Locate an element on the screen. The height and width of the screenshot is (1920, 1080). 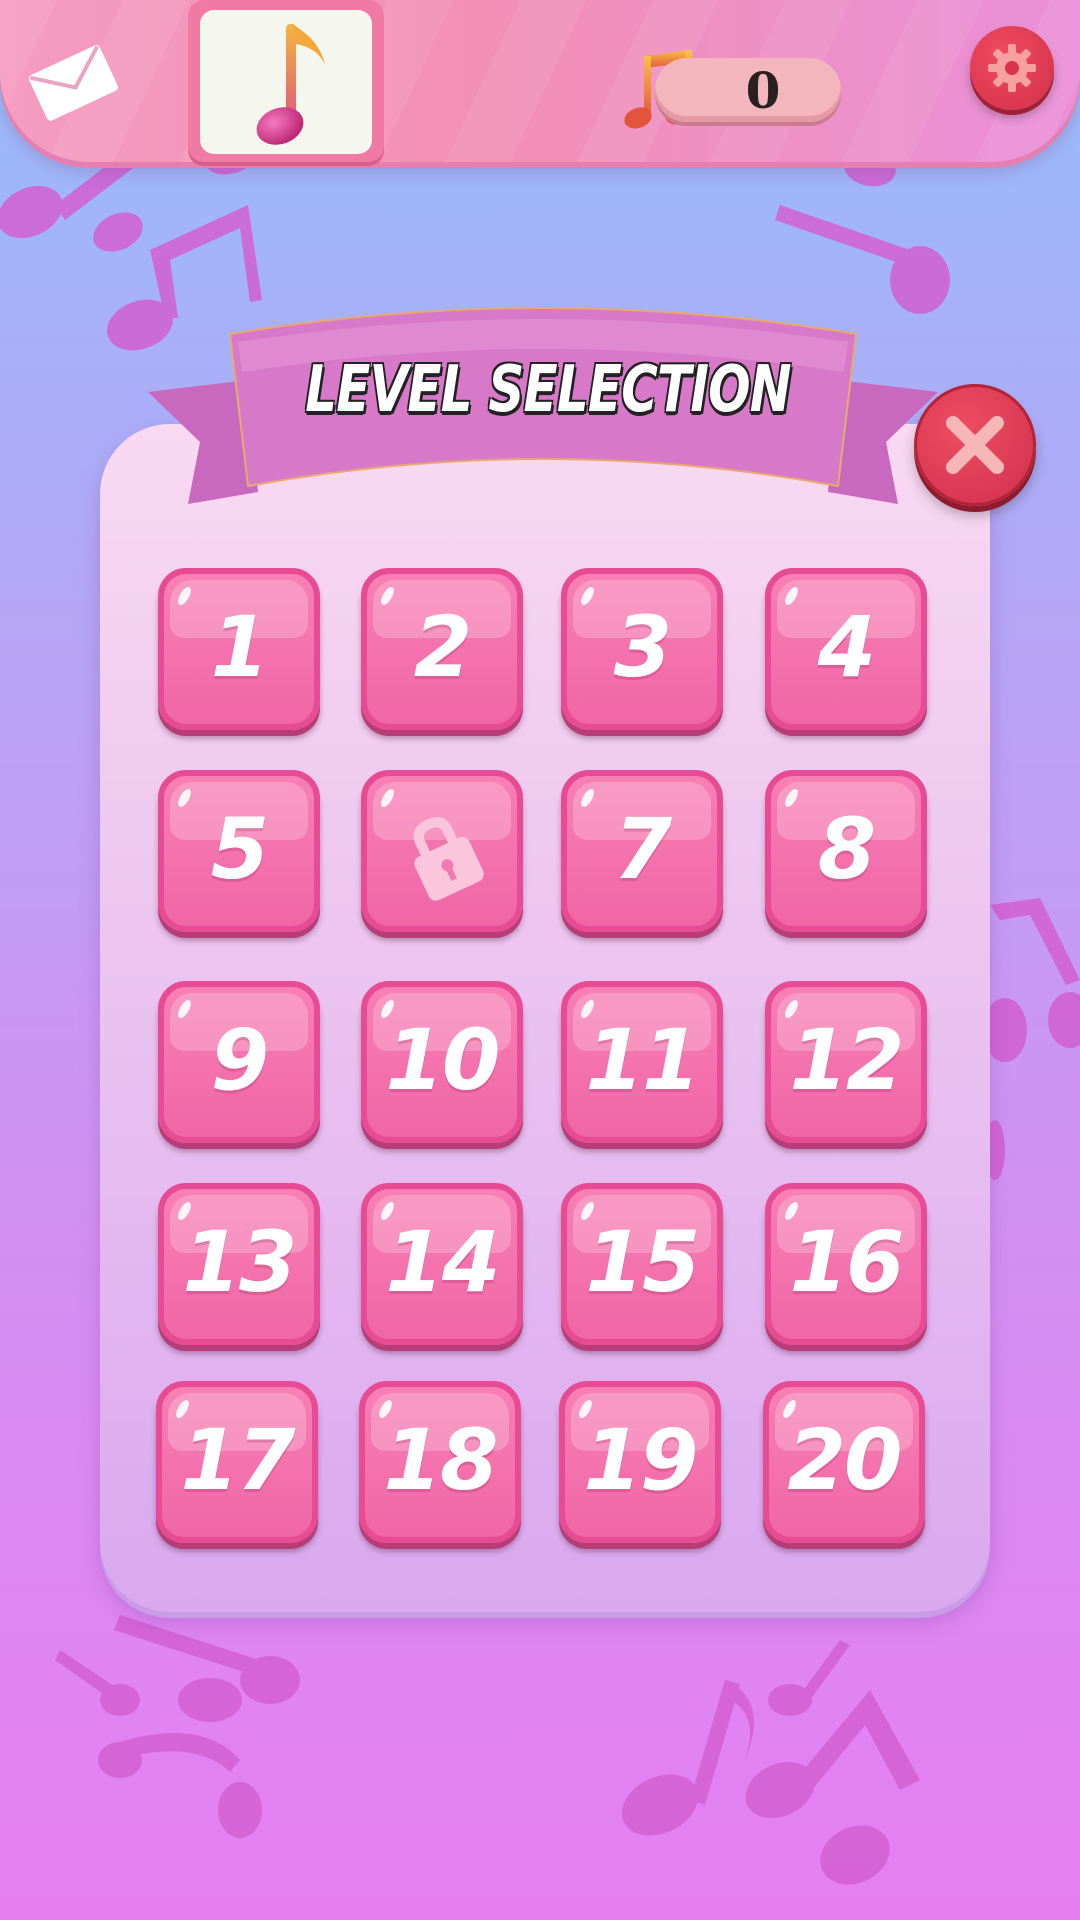
level-button-17: 17 is located at coordinates (237, 1462).